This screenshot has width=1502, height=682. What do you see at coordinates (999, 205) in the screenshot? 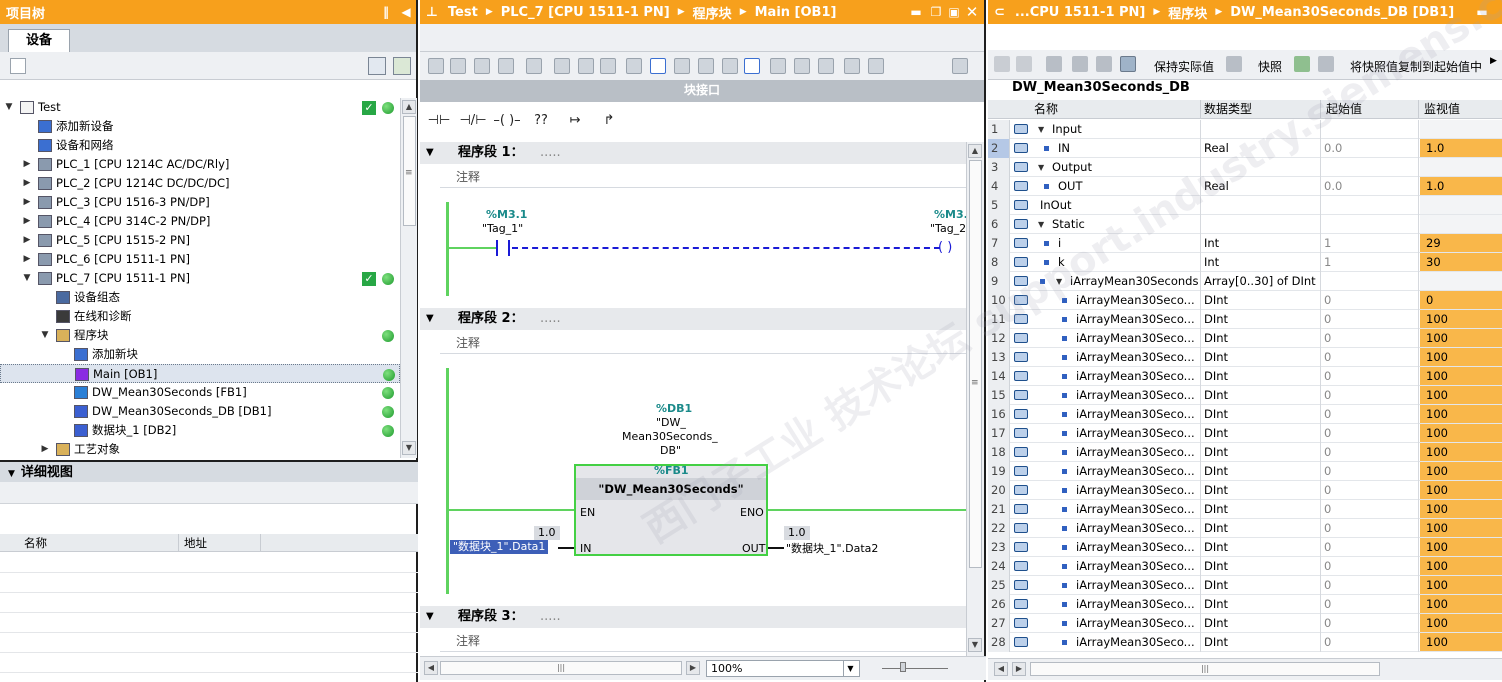
I see `row-number: 5` at bounding box center [999, 205].